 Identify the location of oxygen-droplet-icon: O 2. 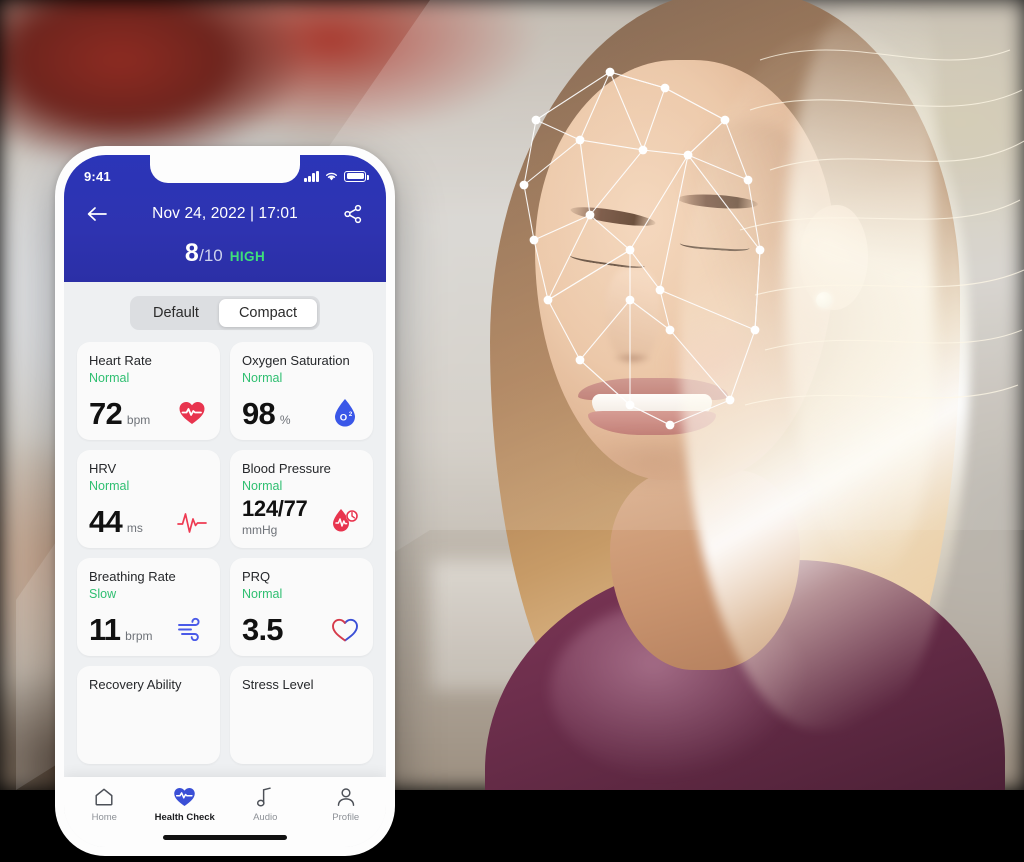
(345, 413).